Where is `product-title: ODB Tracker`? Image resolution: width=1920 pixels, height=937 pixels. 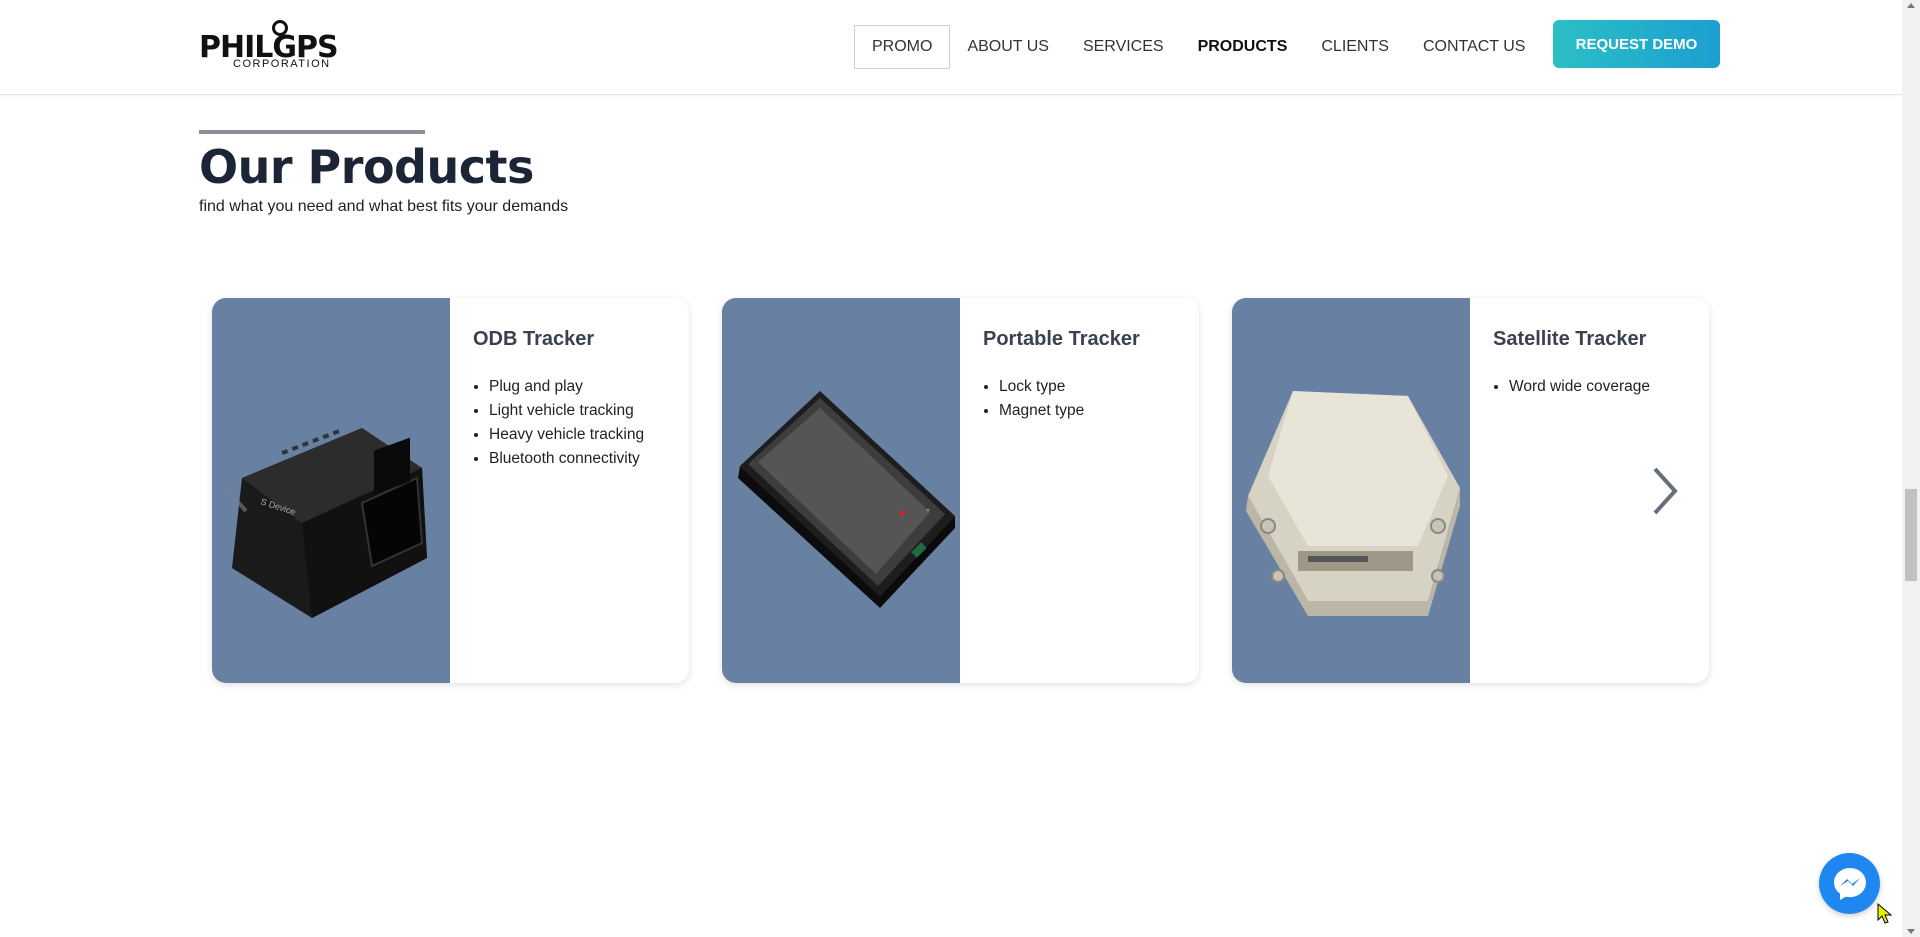
product-title: ODB Tracker is located at coordinates (534, 339).